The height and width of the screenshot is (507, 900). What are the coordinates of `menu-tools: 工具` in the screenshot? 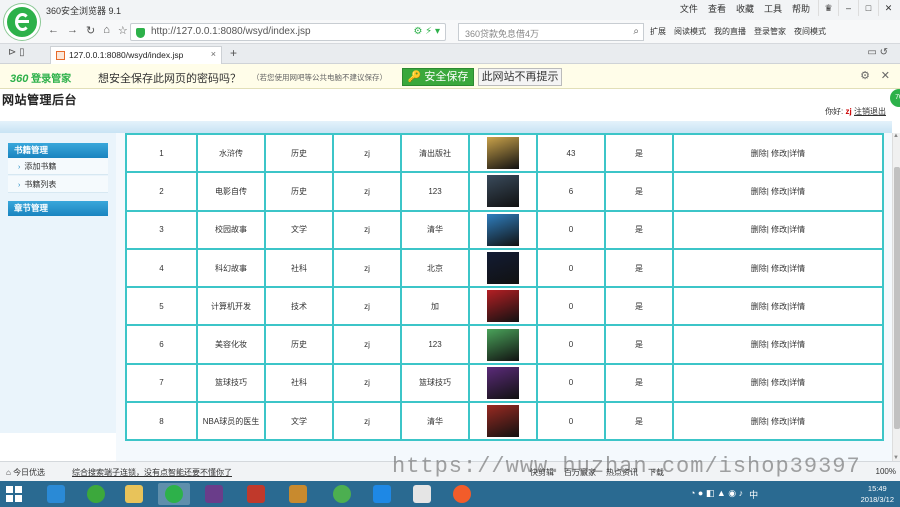 It's located at (773, 8).